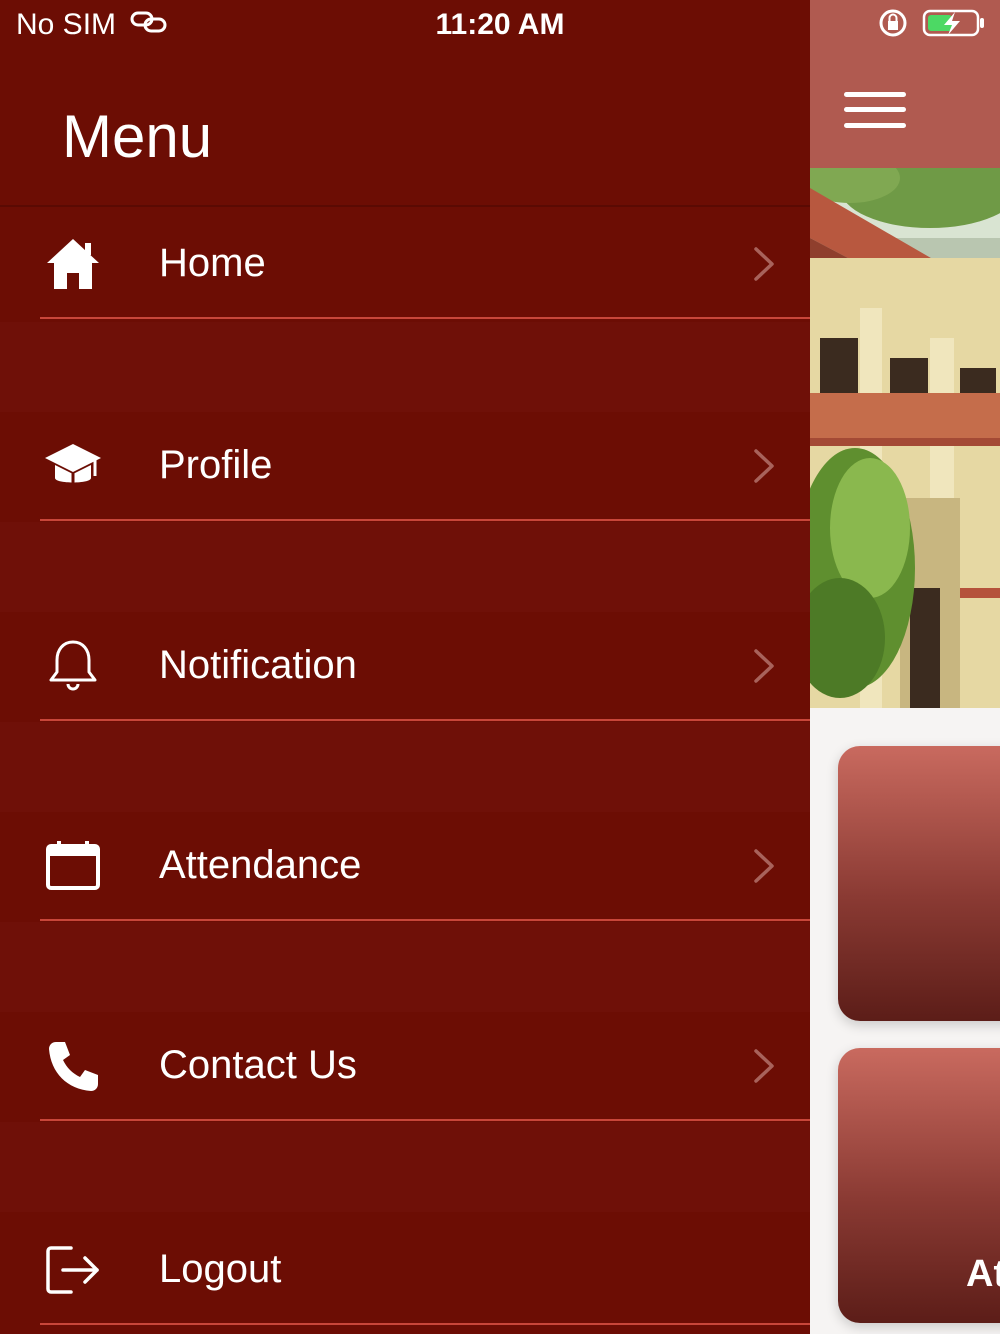  Describe the element at coordinates (73, 666) in the screenshot. I see `bell-icon` at that location.